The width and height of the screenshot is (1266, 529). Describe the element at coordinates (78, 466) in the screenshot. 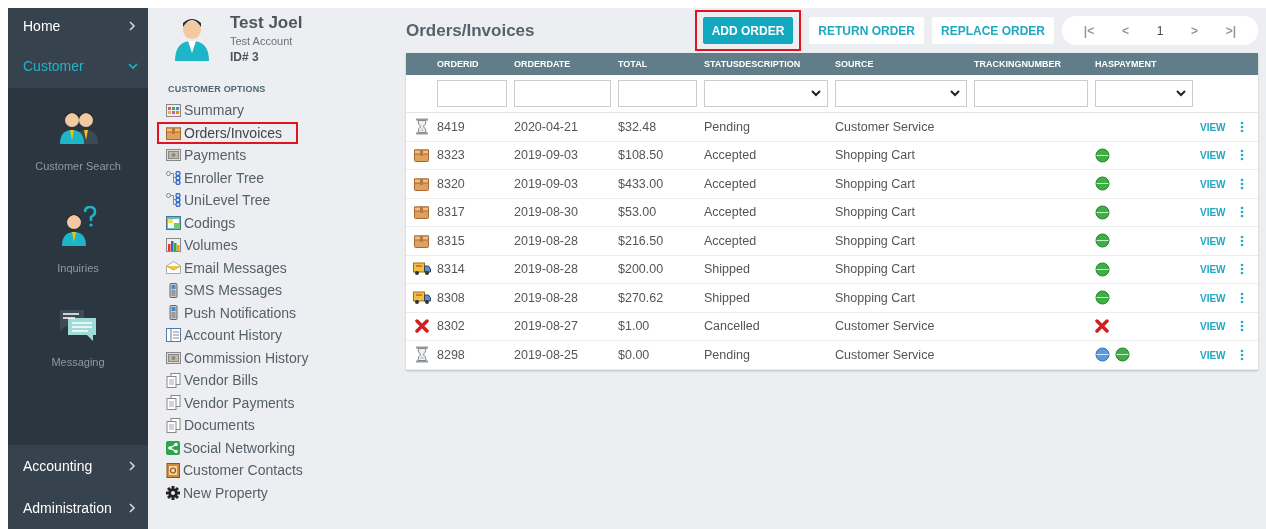

I see `nav-item: Accounting` at that location.